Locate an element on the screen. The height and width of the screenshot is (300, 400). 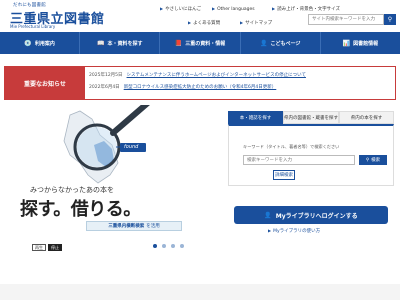
nav-item-mie-materials: 📕 三重の資料・情報 is located at coordinates (200, 43).